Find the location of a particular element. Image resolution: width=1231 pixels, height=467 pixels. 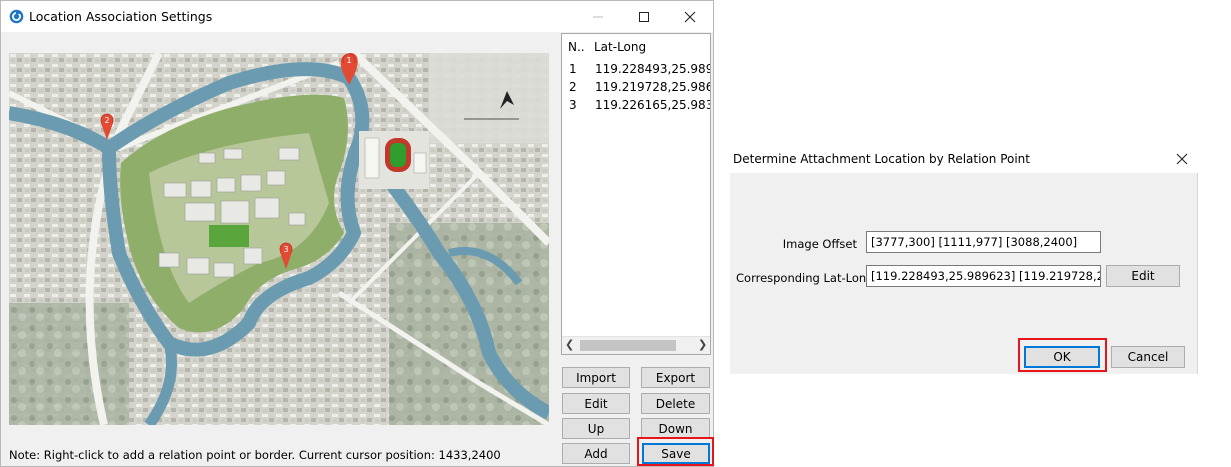

title-bar: Location Association Settings is located at coordinates (357, 16).